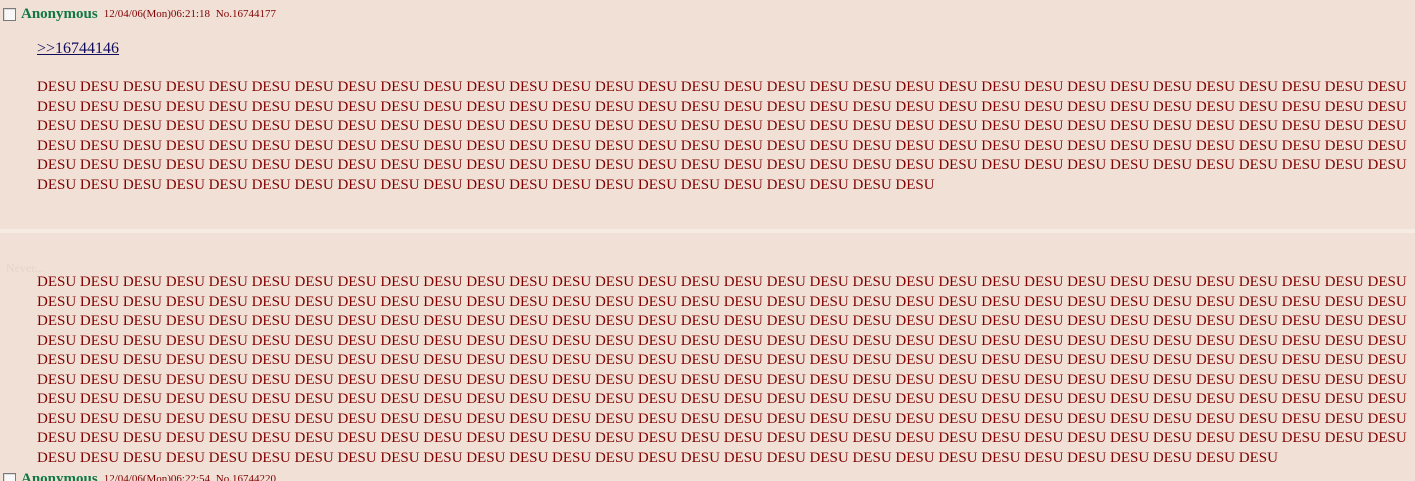 Image resolution: width=1415 pixels, height=481 pixels. Describe the element at coordinates (78, 49) in the screenshot. I see `reply-quote-link: >>16744146` at that location.